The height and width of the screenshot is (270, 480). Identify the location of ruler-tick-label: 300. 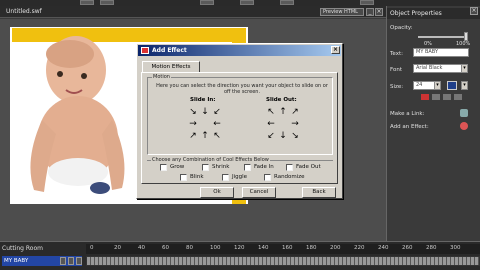
(455, 248).